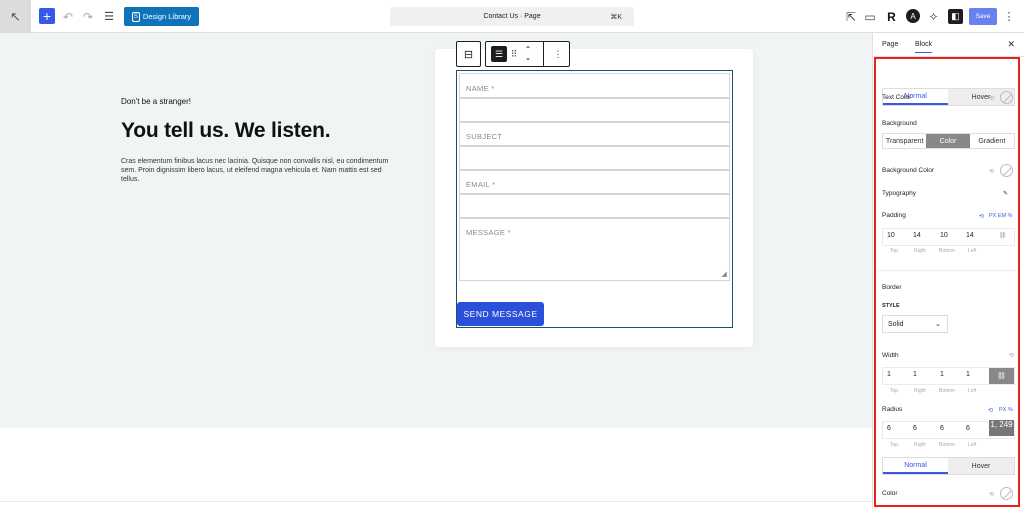 The image size is (1024, 509). Describe the element at coordinates (594, 134) in the screenshot. I see `subject-field: SUBJECT` at that location.